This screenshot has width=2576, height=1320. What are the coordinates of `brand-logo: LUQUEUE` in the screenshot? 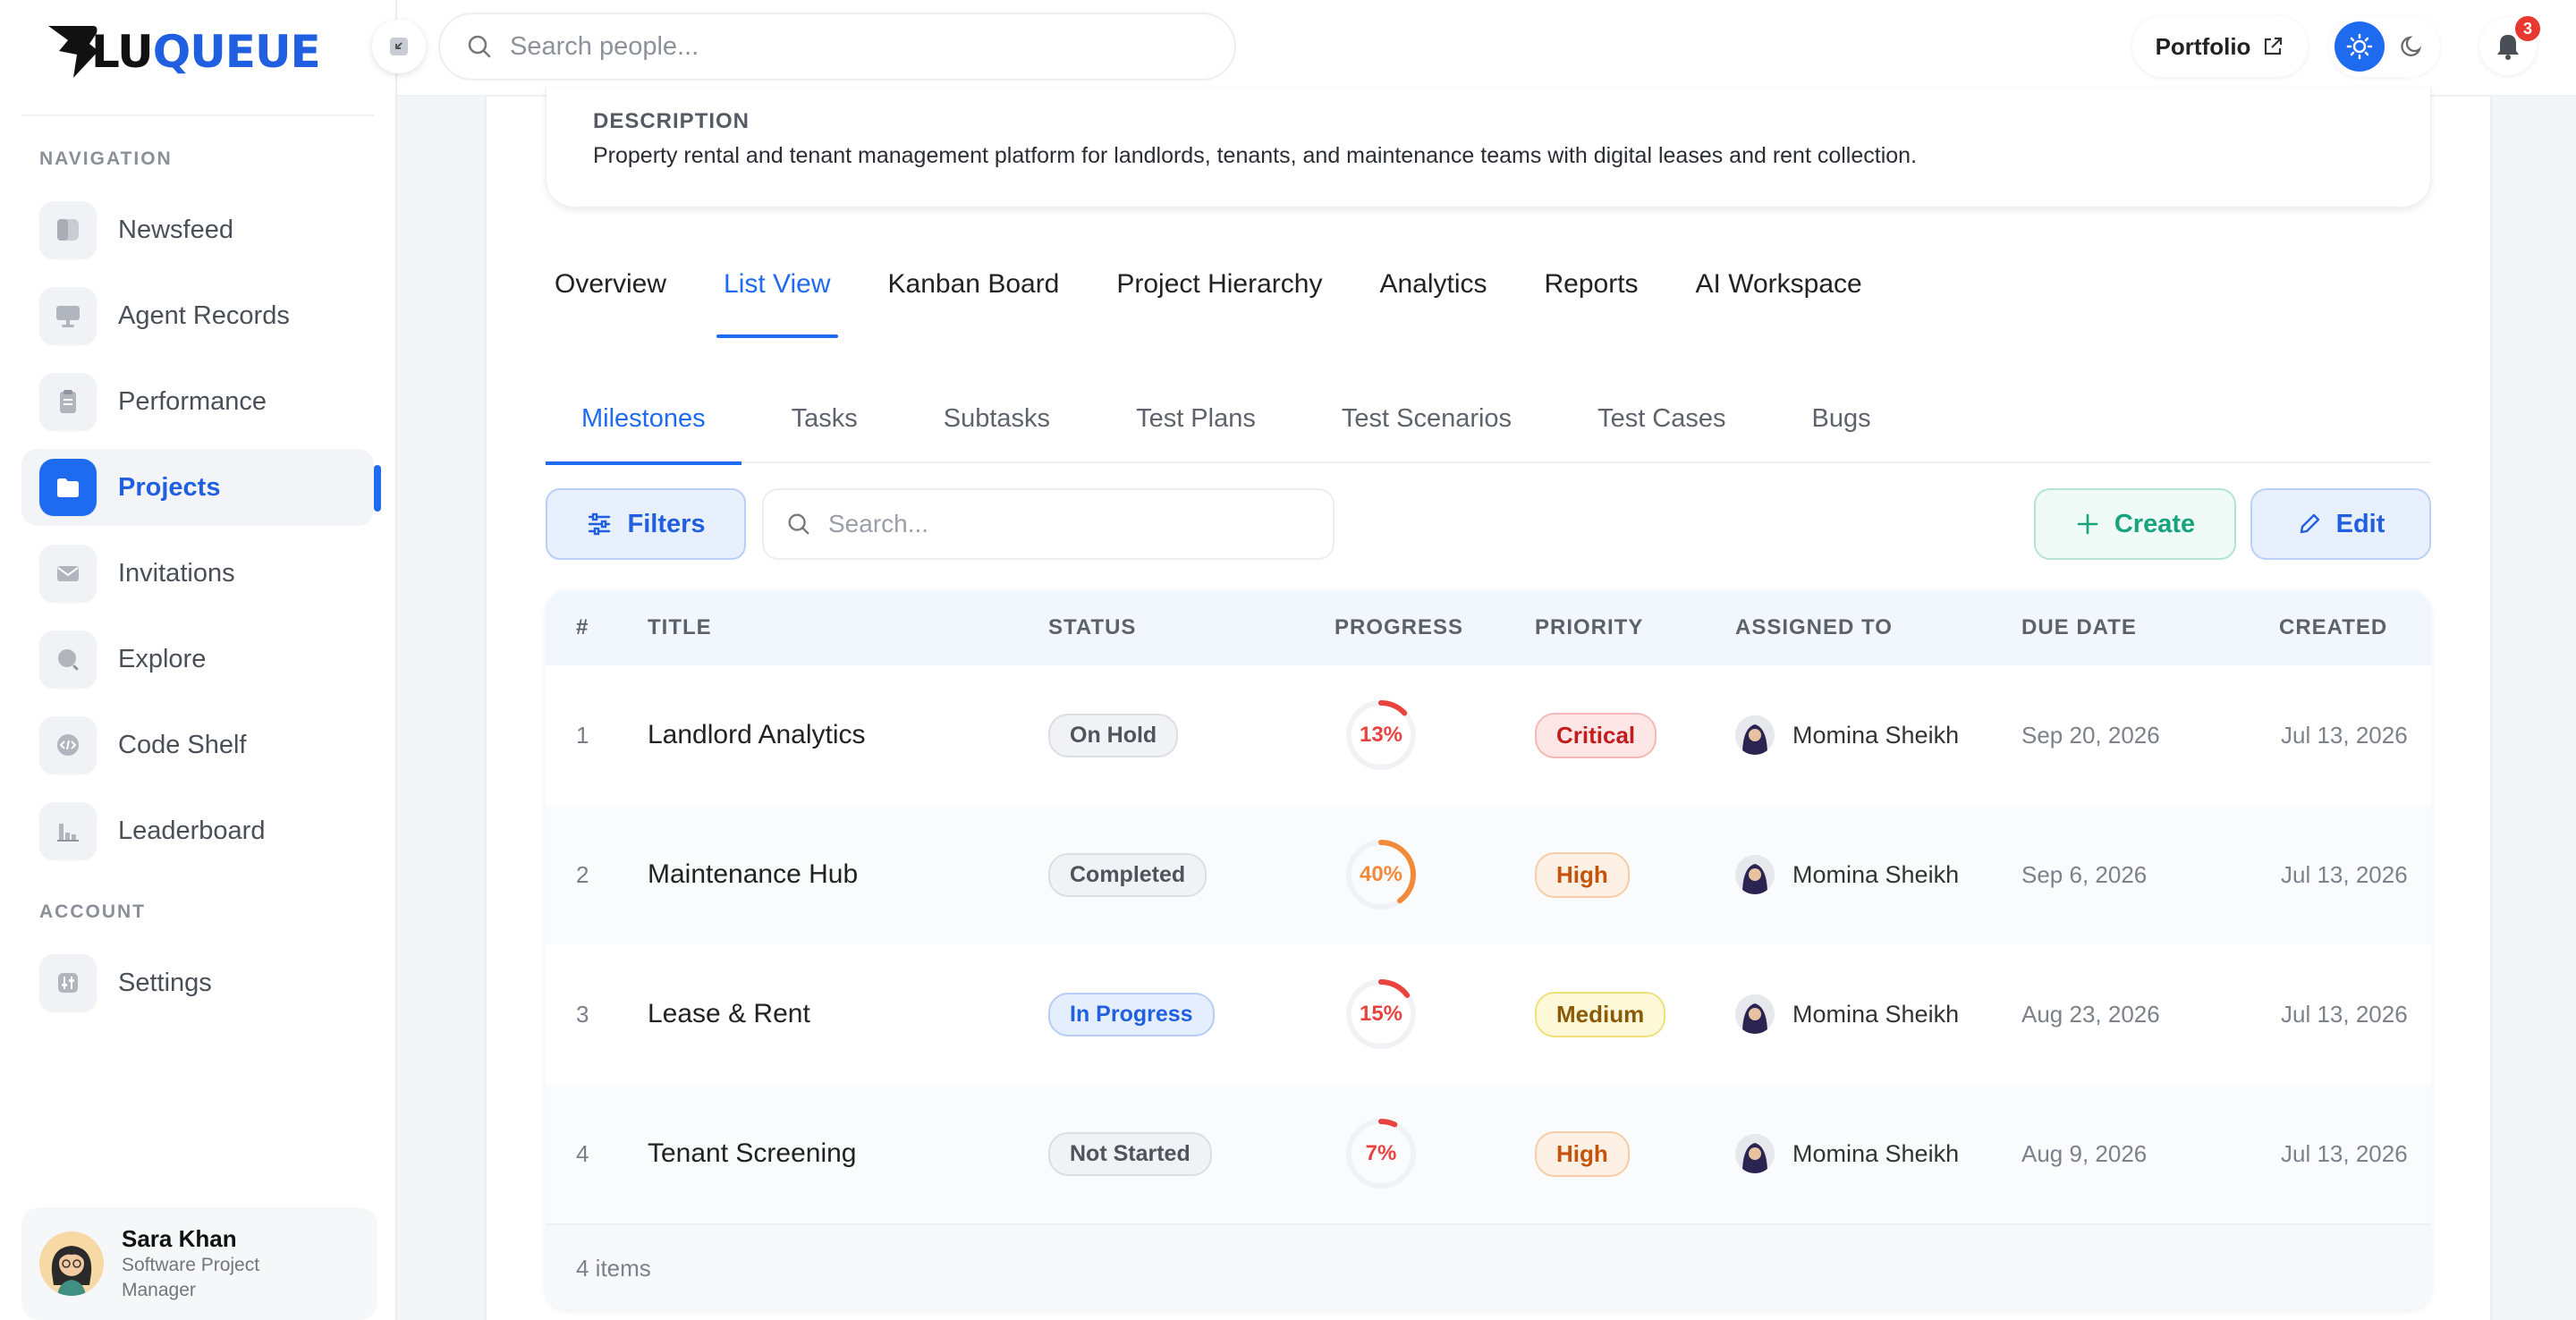 It's located at (184, 51).